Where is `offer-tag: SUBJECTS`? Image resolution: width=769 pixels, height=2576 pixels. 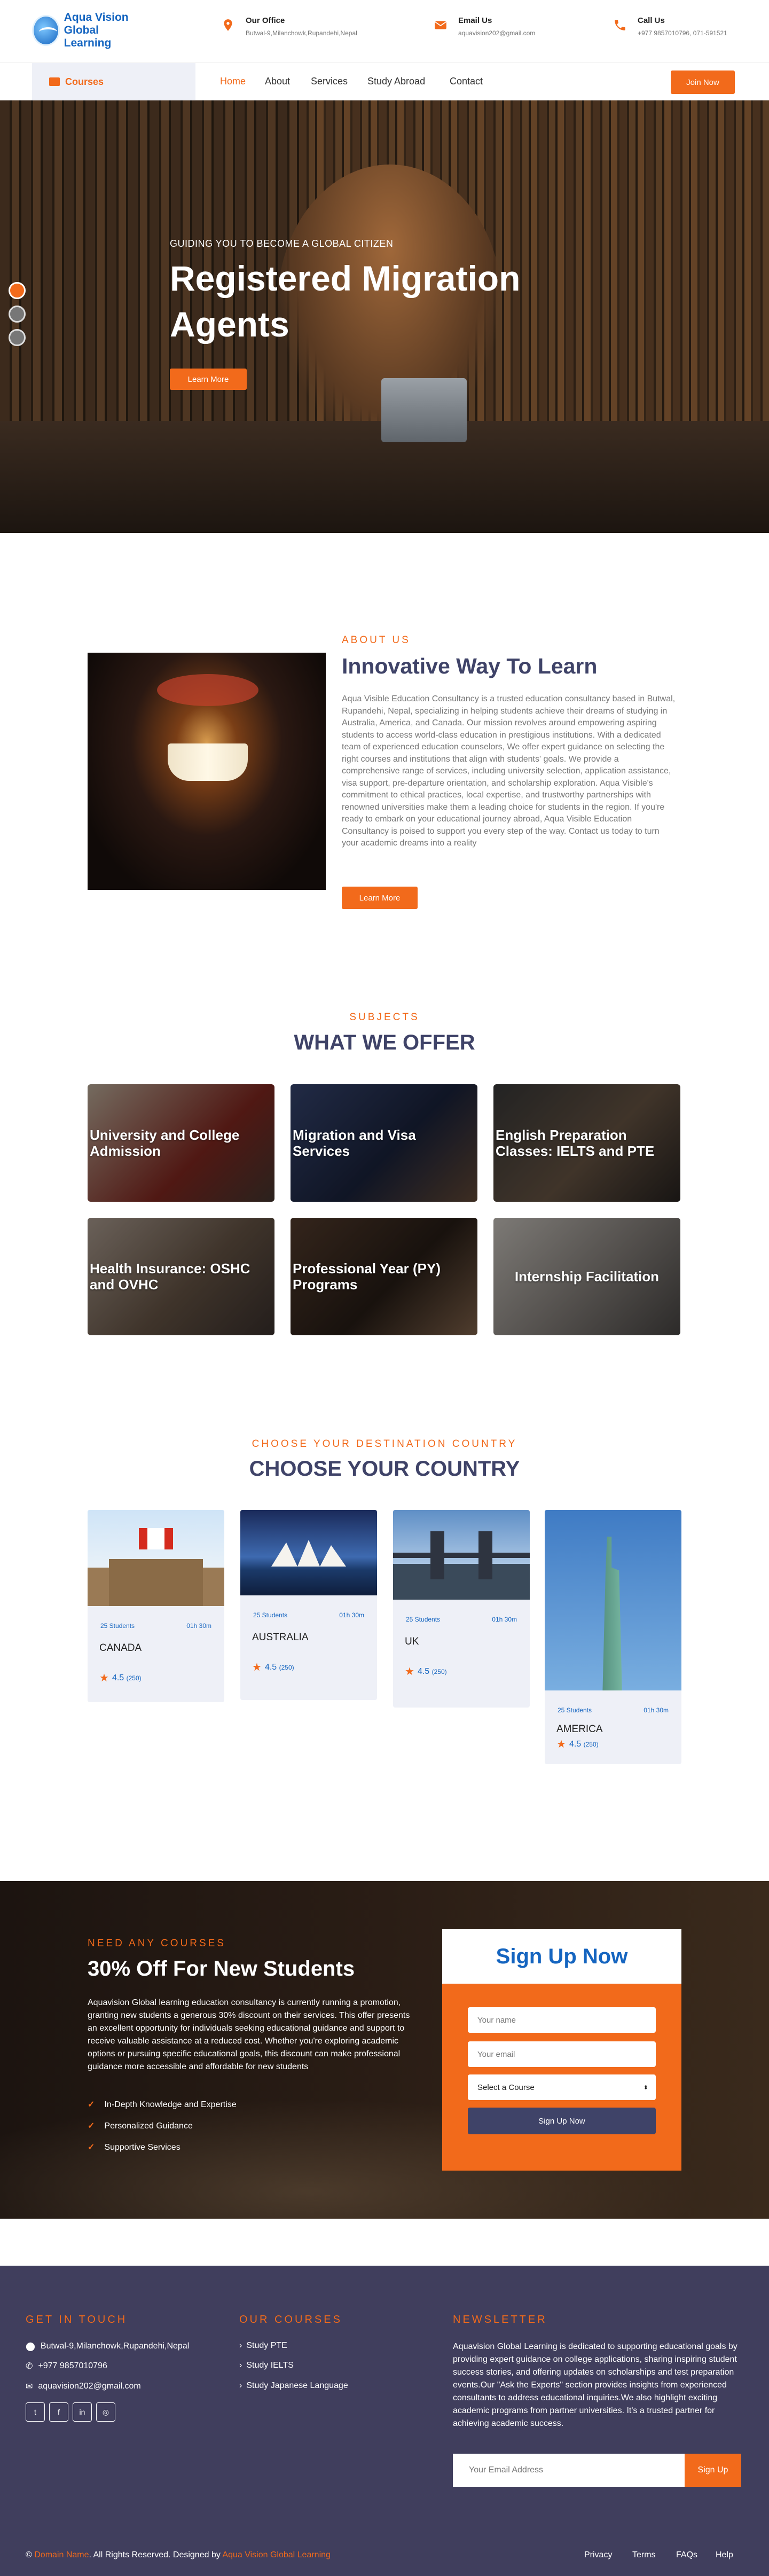 offer-tag: SUBJECTS is located at coordinates (384, 1017).